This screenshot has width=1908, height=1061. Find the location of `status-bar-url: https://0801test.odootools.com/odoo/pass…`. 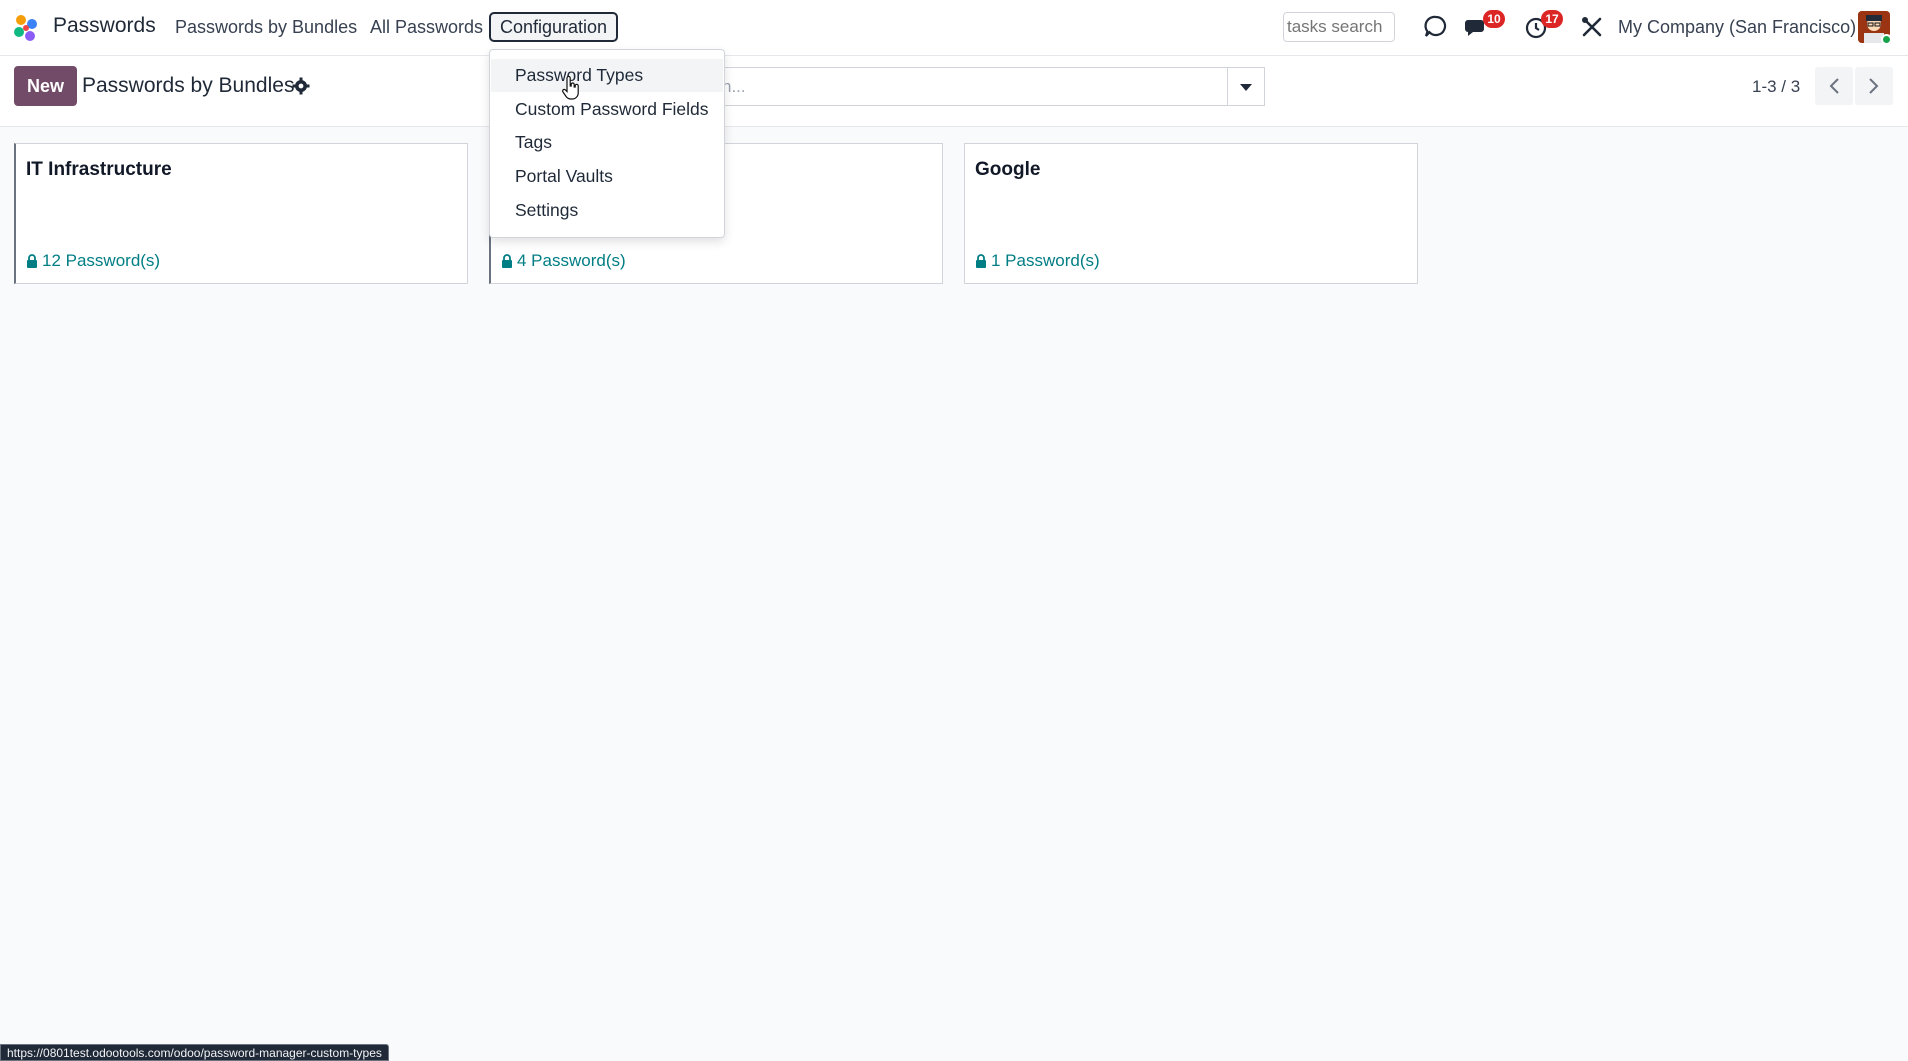

status-bar-url: https://0801test.odootools.com/odoo/pass… is located at coordinates (194, 1052).